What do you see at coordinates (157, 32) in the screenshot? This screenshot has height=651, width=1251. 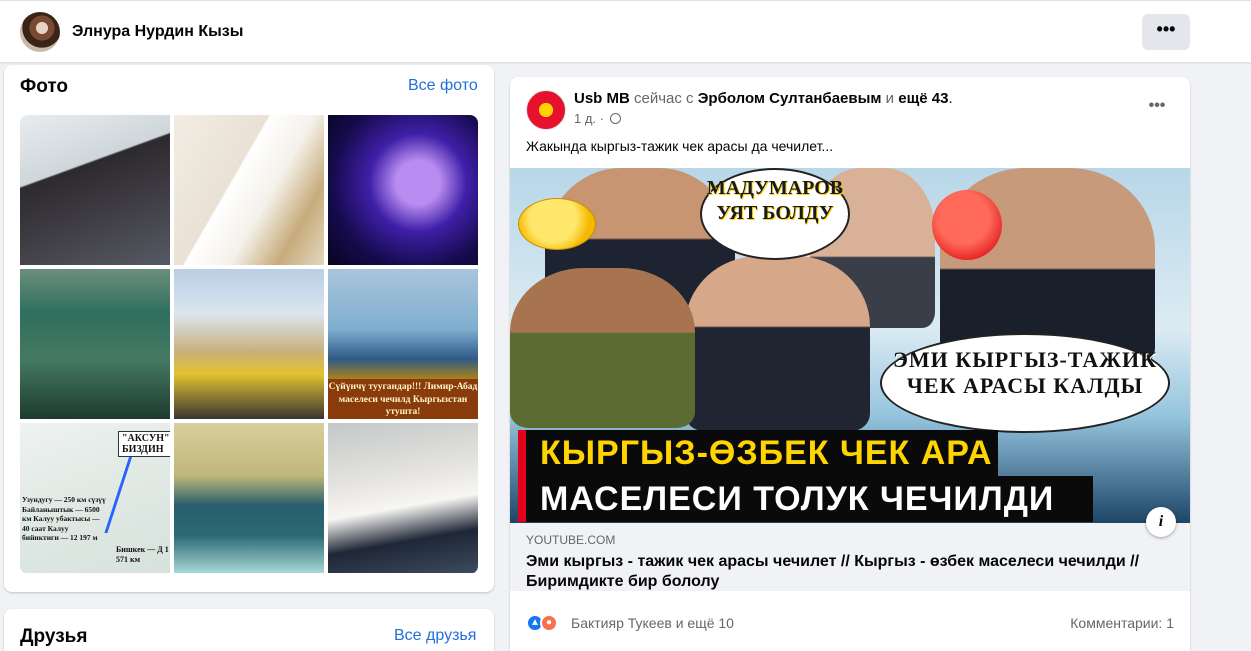 I see `profile-name: Элнура Нурдин Кызы` at bounding box center [157, 32].